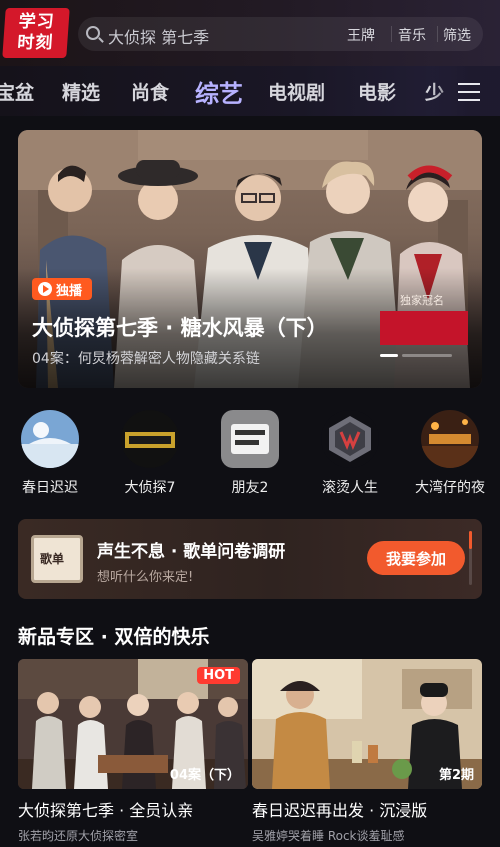  I want to click on shortcut-friends: 朋友2, so click(250, 453).